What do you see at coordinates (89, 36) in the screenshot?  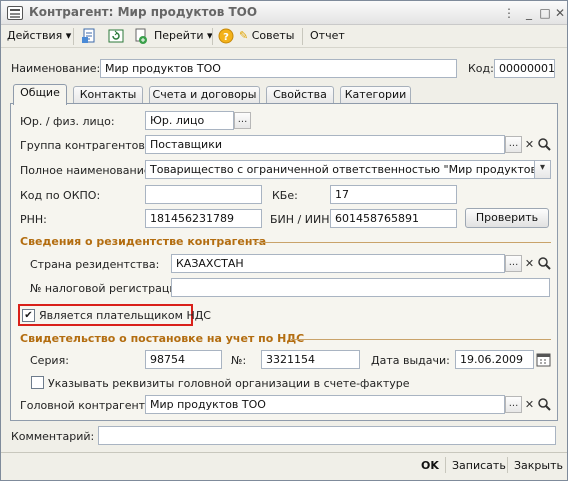 I see `save-doc-icon` at bounding box center [89, 36].